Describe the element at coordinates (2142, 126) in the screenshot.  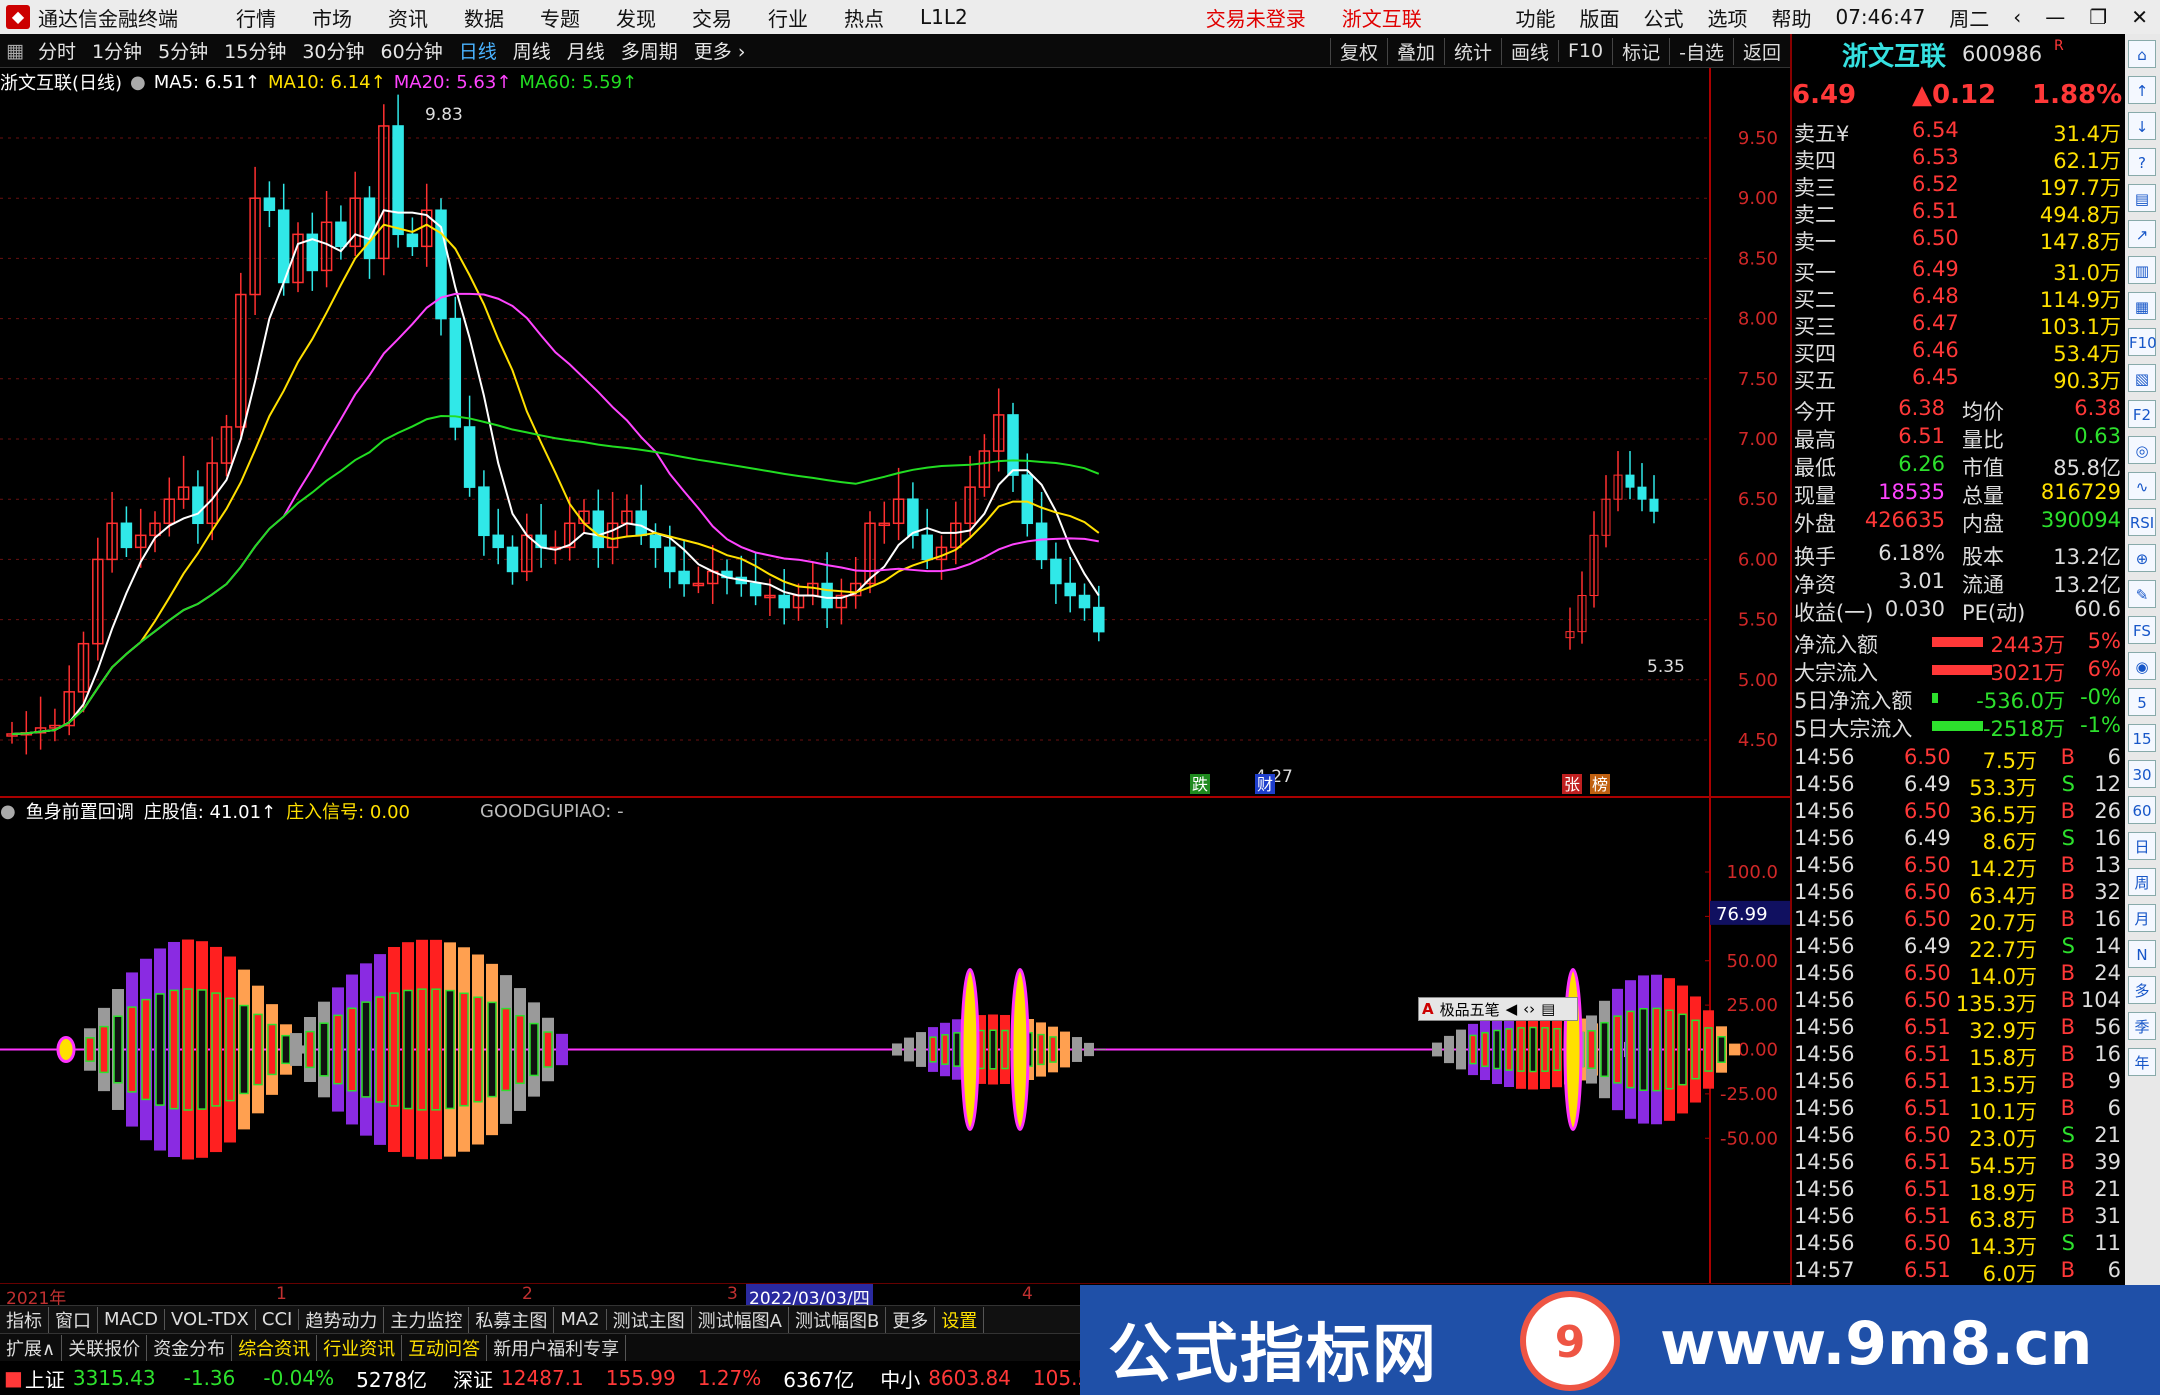
I see `side-tool-icon: ↓` at that location.